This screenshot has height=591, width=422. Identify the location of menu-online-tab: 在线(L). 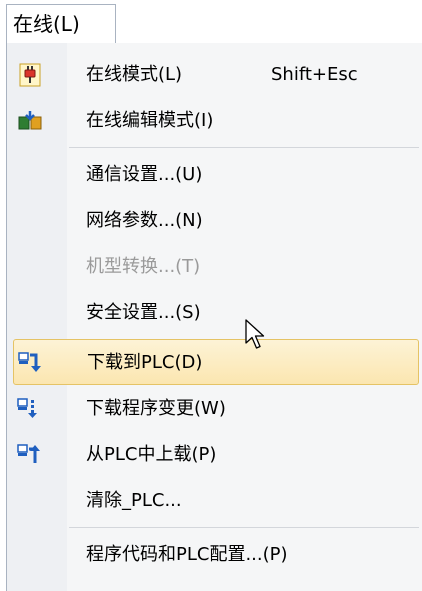
(61, 24).